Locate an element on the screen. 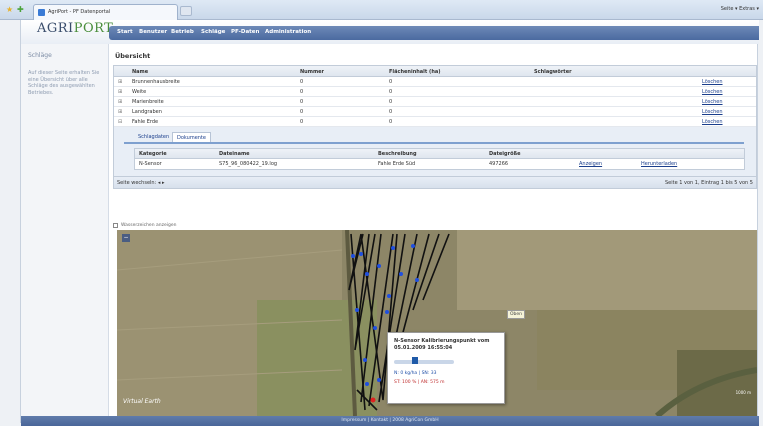 This screenshot has height=426, width=763. doc-kategorie: N-Sensor is located at coordinates (150, 164).